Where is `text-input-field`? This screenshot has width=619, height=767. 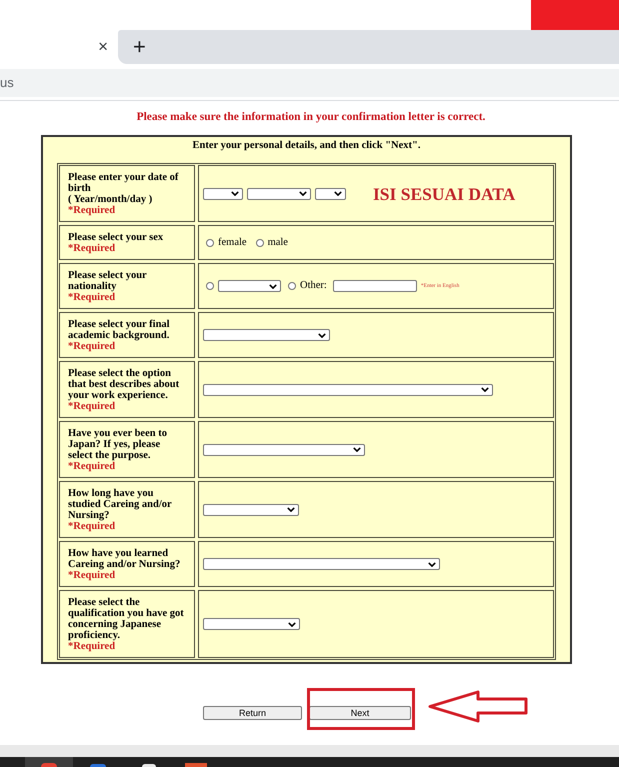
text-input-field is located at coordinates (374, 286).